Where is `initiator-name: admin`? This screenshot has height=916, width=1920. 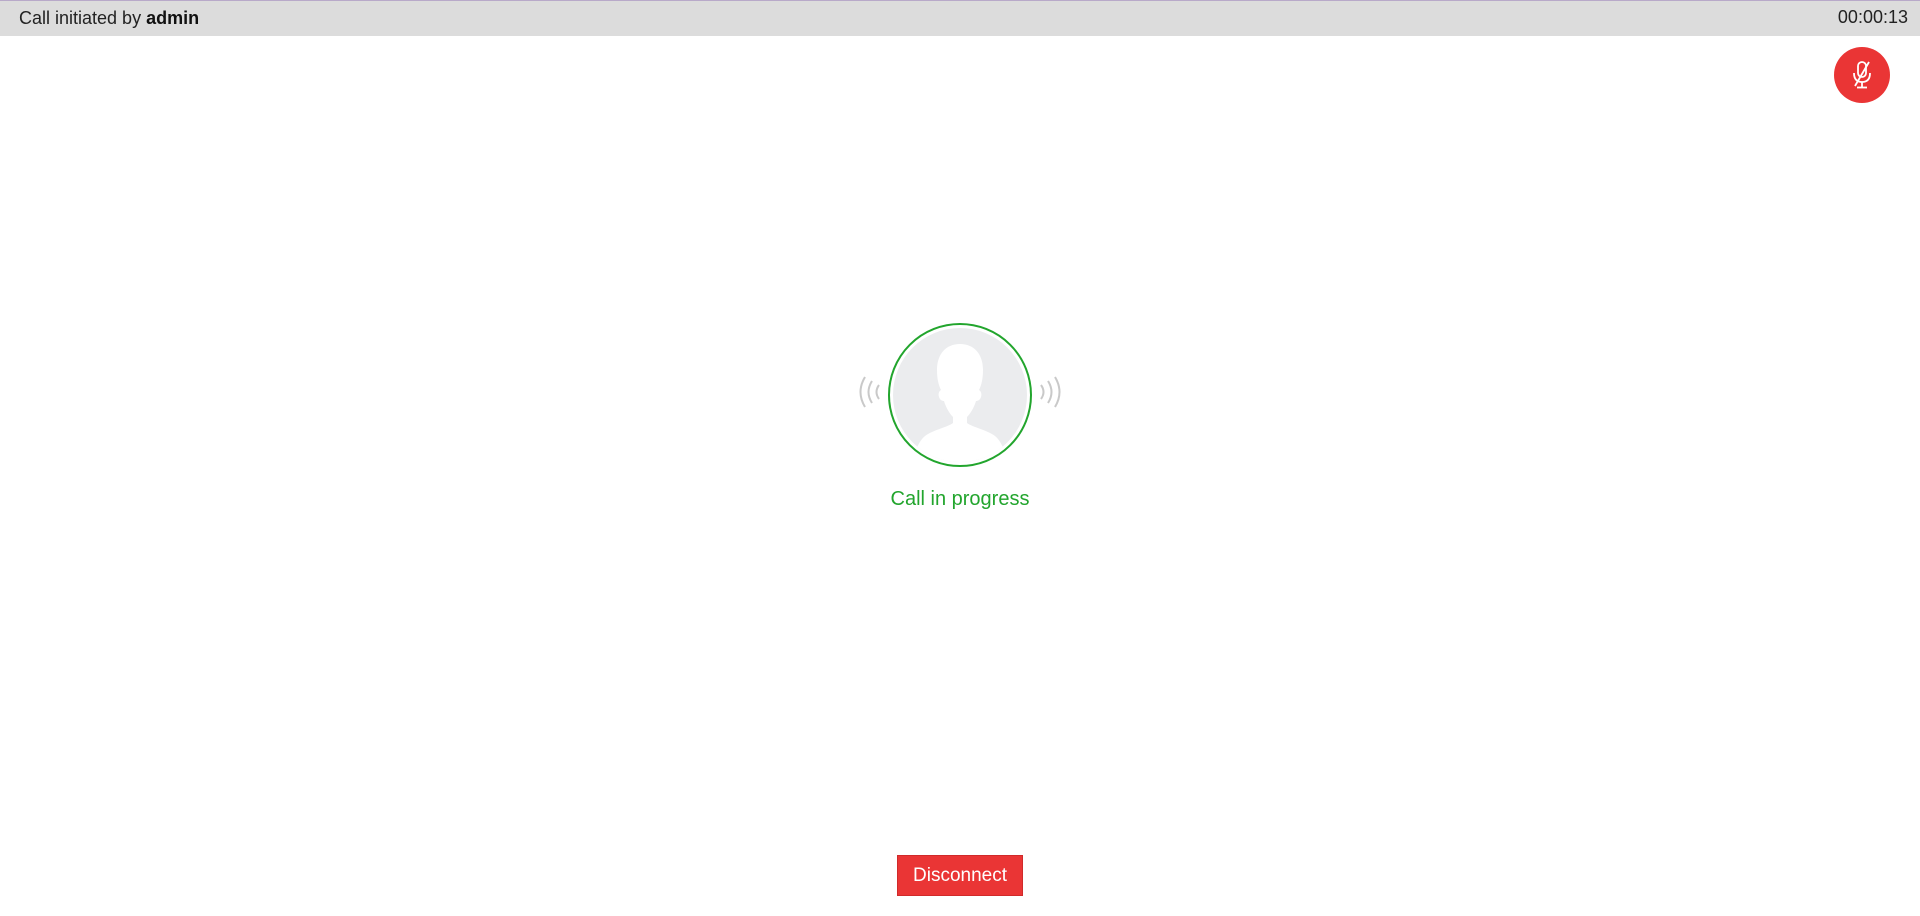 initiator-name: admin is located at coordinates (173, 18).